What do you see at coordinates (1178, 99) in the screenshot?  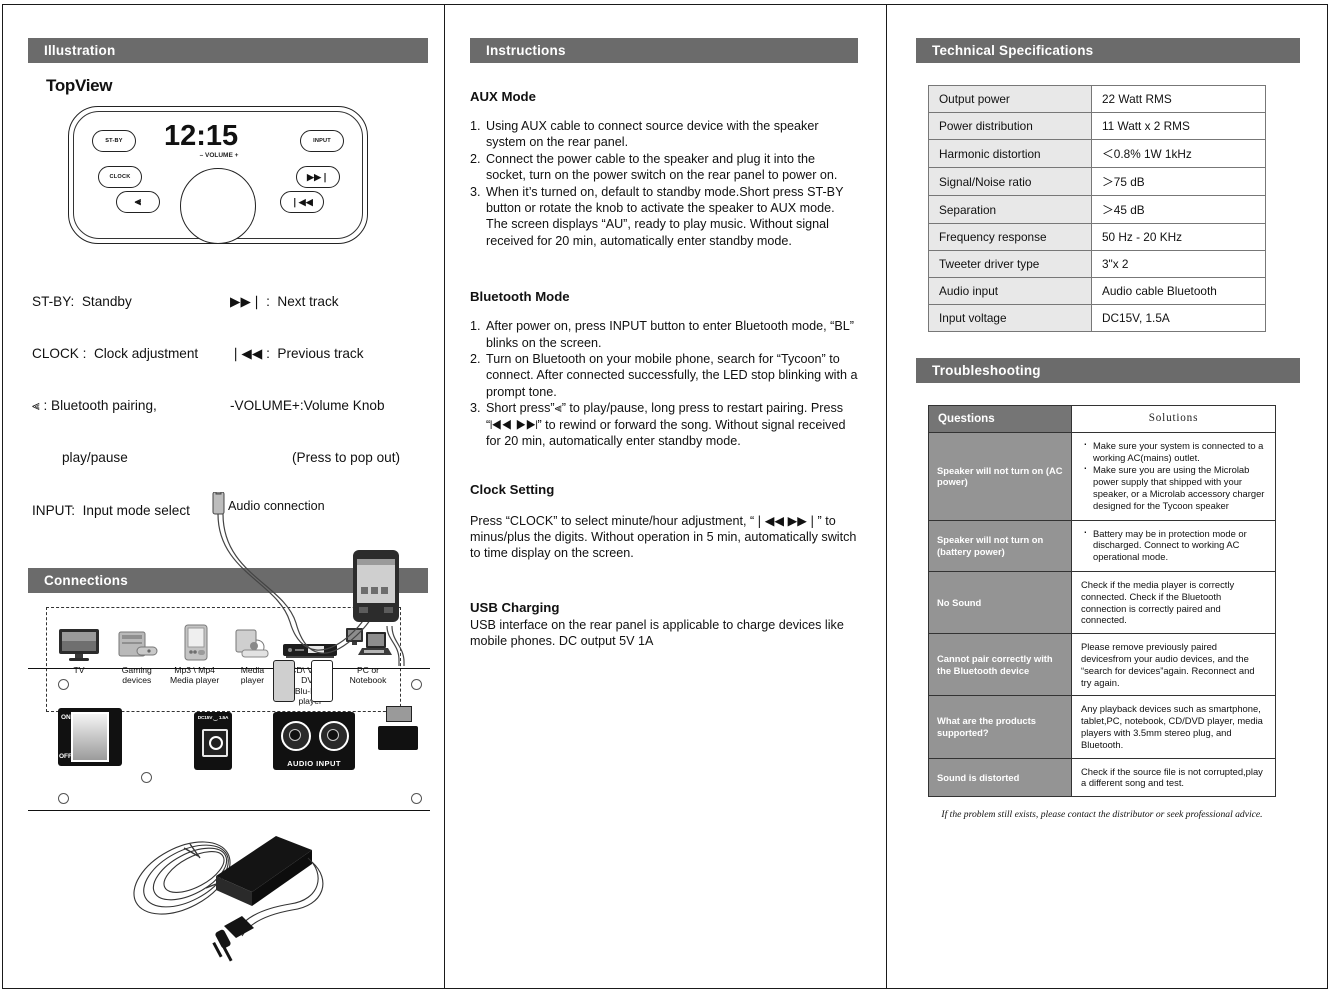 I see `spec-value: 22 Watt RMS` at bounding box center [1178, 99].